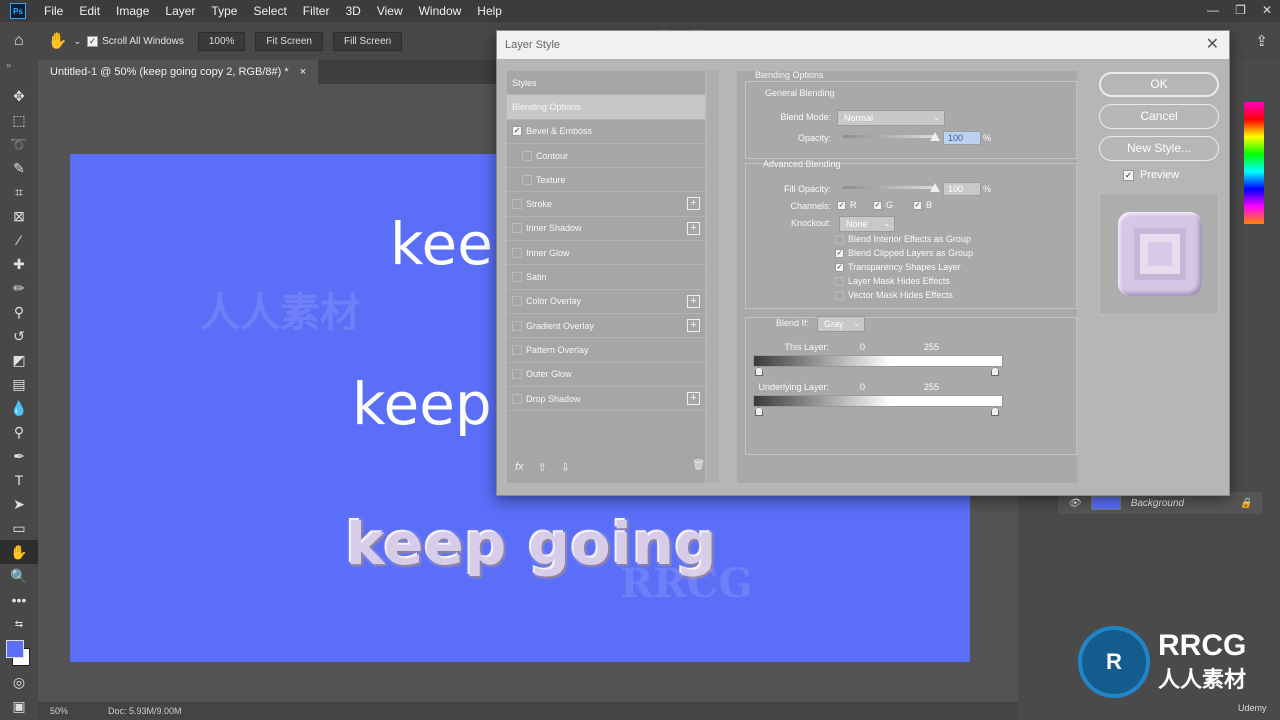  I want to click on dialog-title-bar: Layer Style ✕, so click(863, 45).